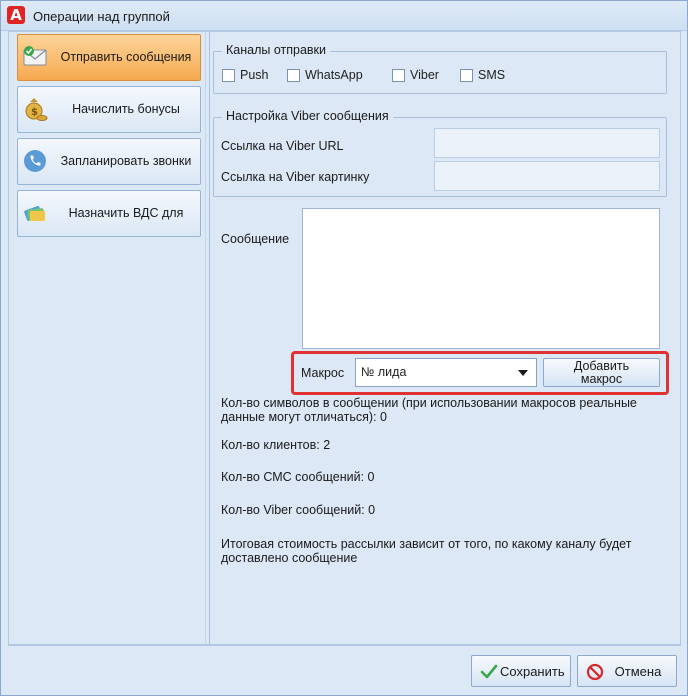  I want to click on viber-url-label: Ссылка на Viber URL, so click(282, 146).